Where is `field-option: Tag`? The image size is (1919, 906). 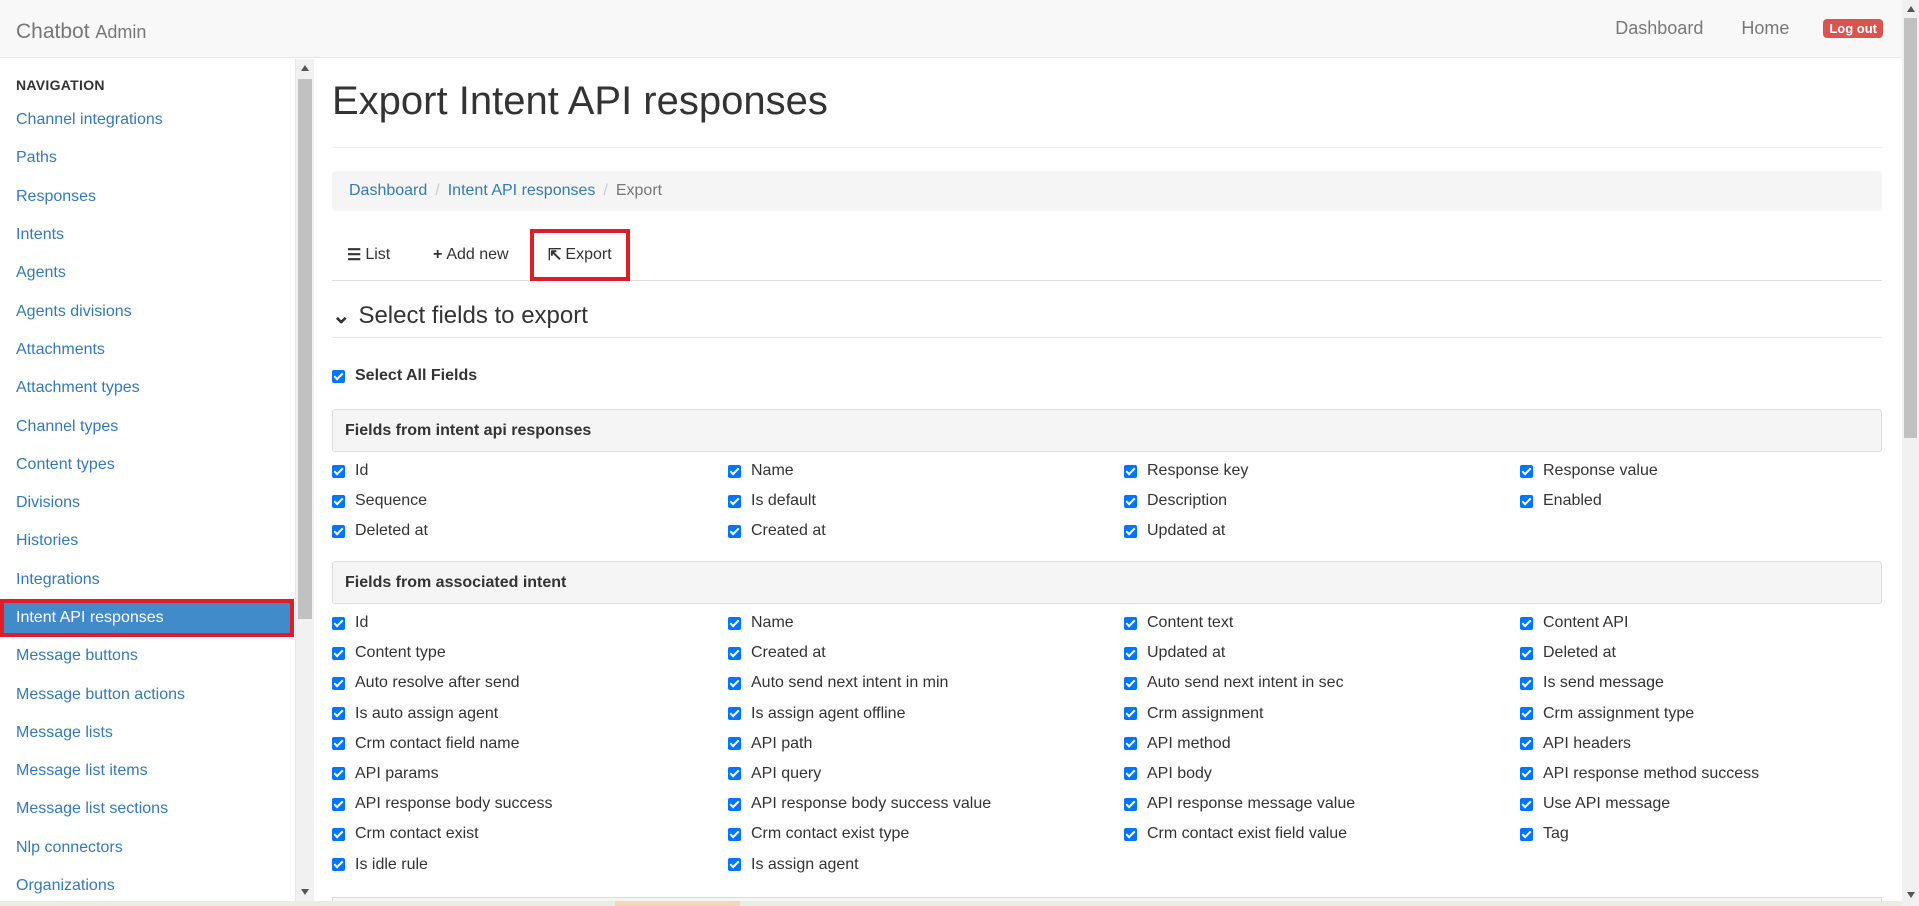 field-option: Tag is located at coordinates (1544, 834).